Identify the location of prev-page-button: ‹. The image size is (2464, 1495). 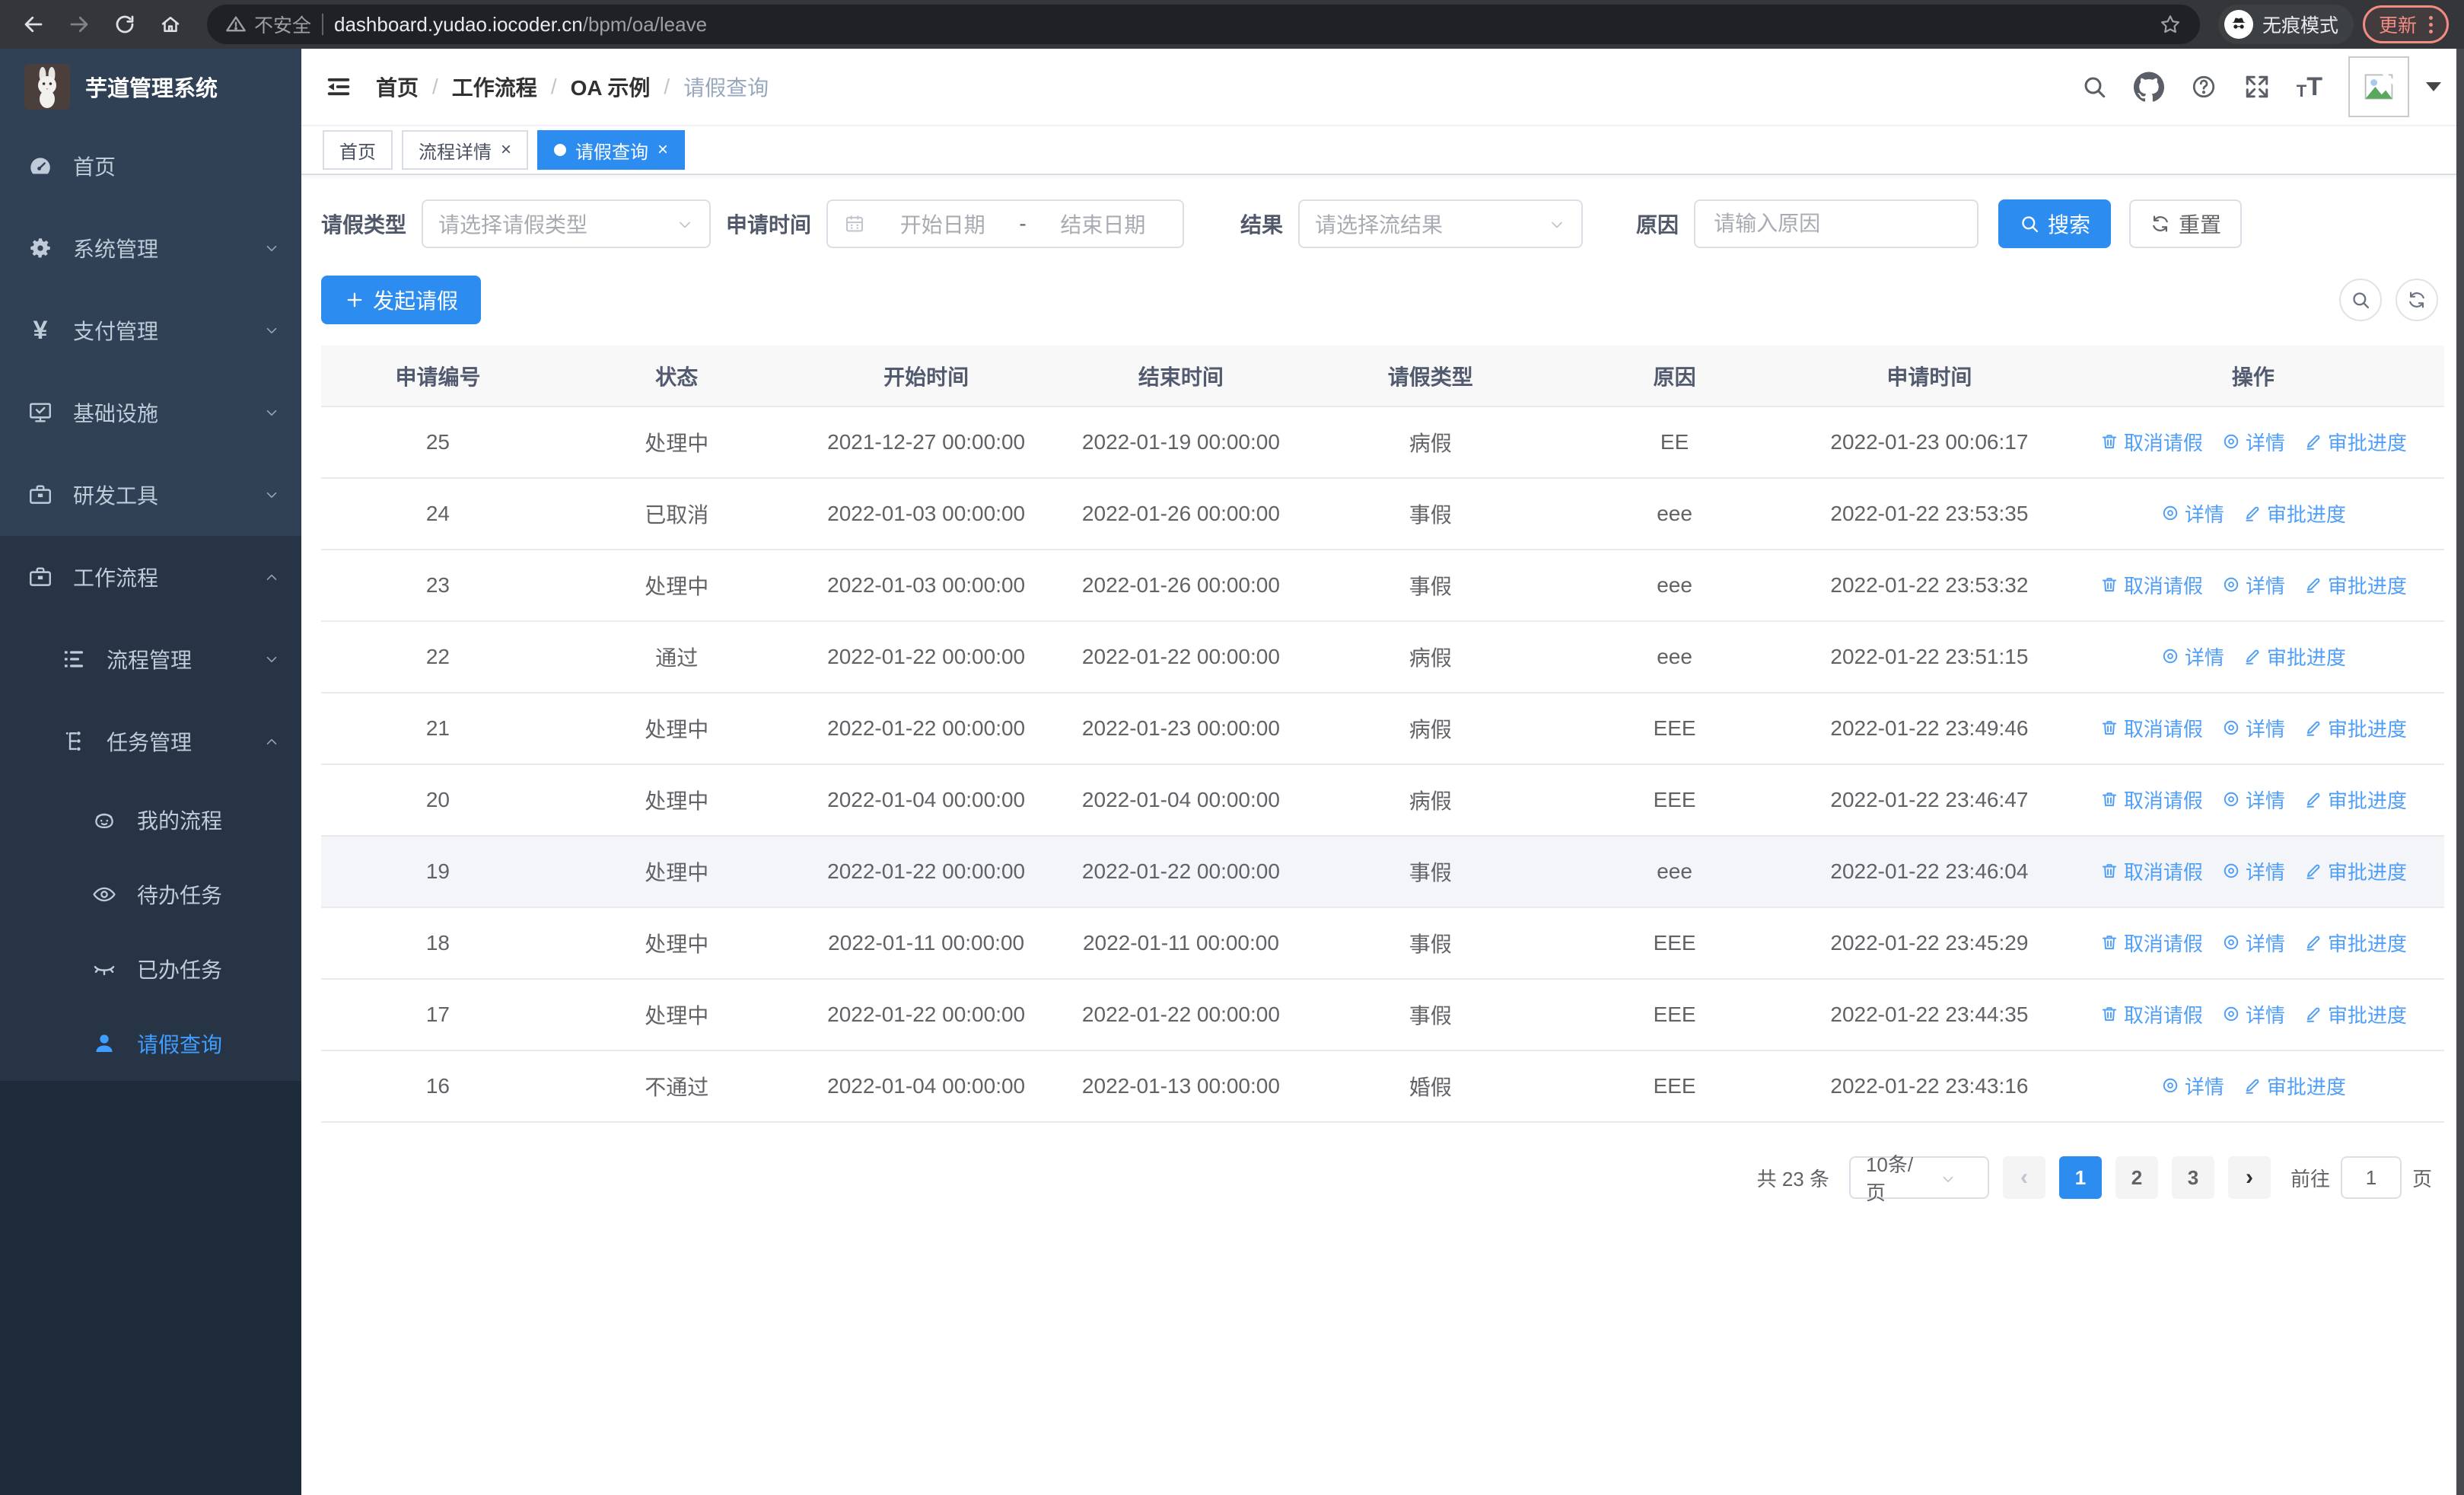
(2023, 1178).